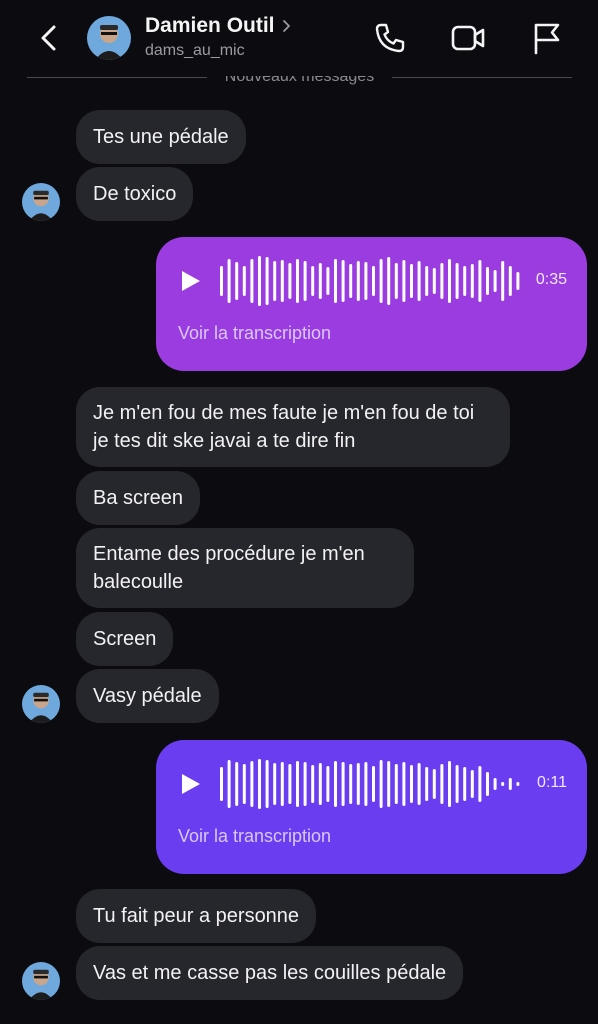  I want to click on message-text: De toxico, so click(135, 194).